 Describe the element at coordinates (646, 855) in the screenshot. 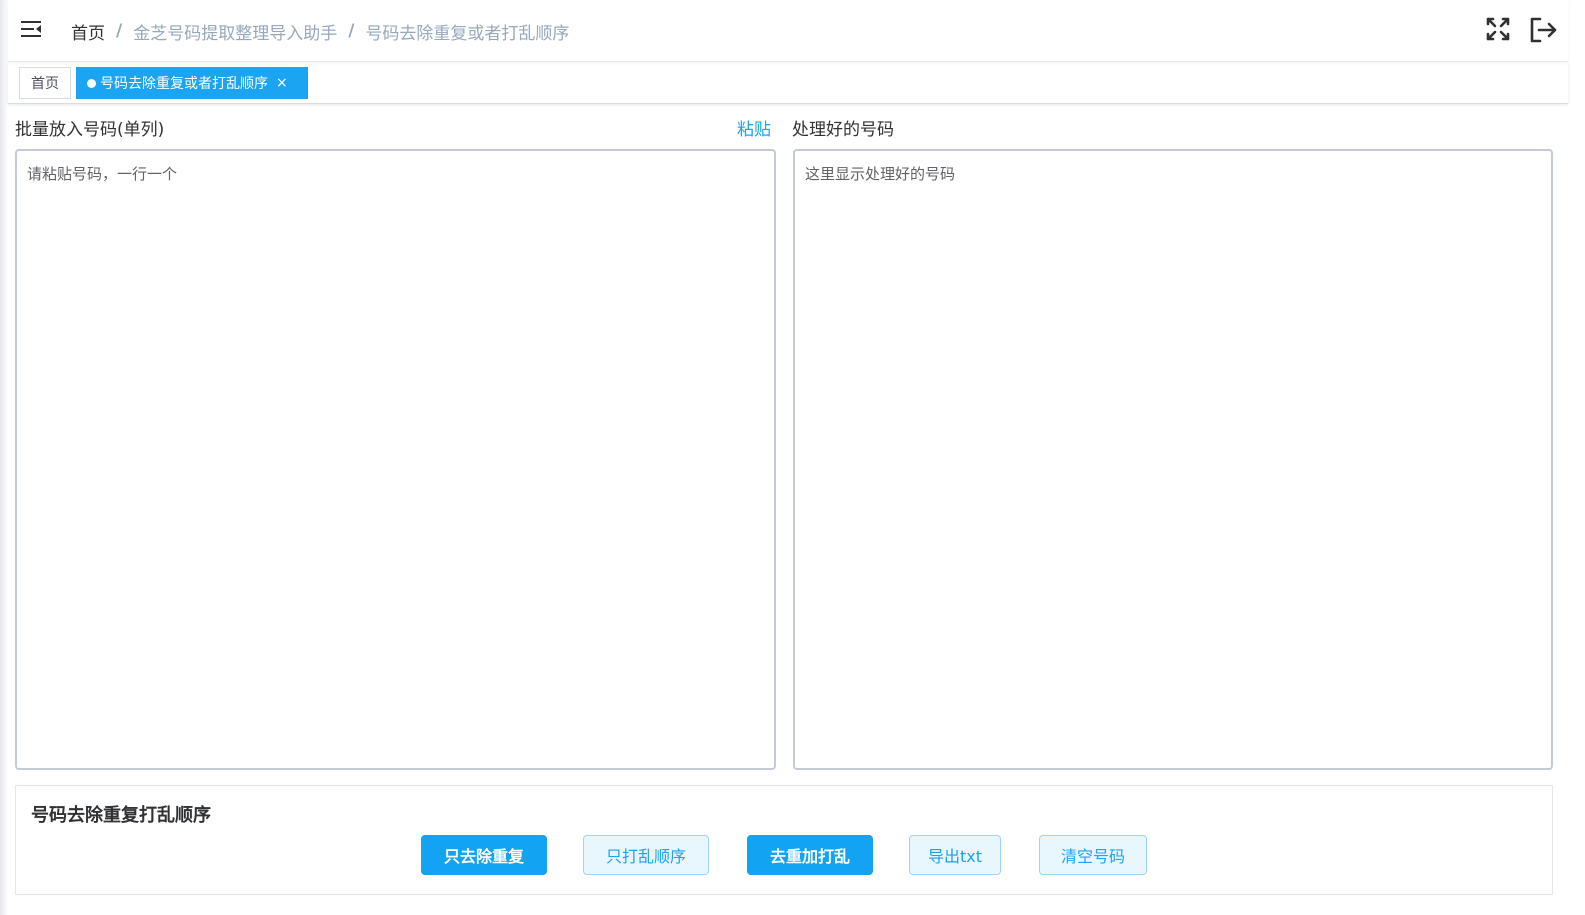

I see `shuffle-button: 只打乱顺序` at that location.